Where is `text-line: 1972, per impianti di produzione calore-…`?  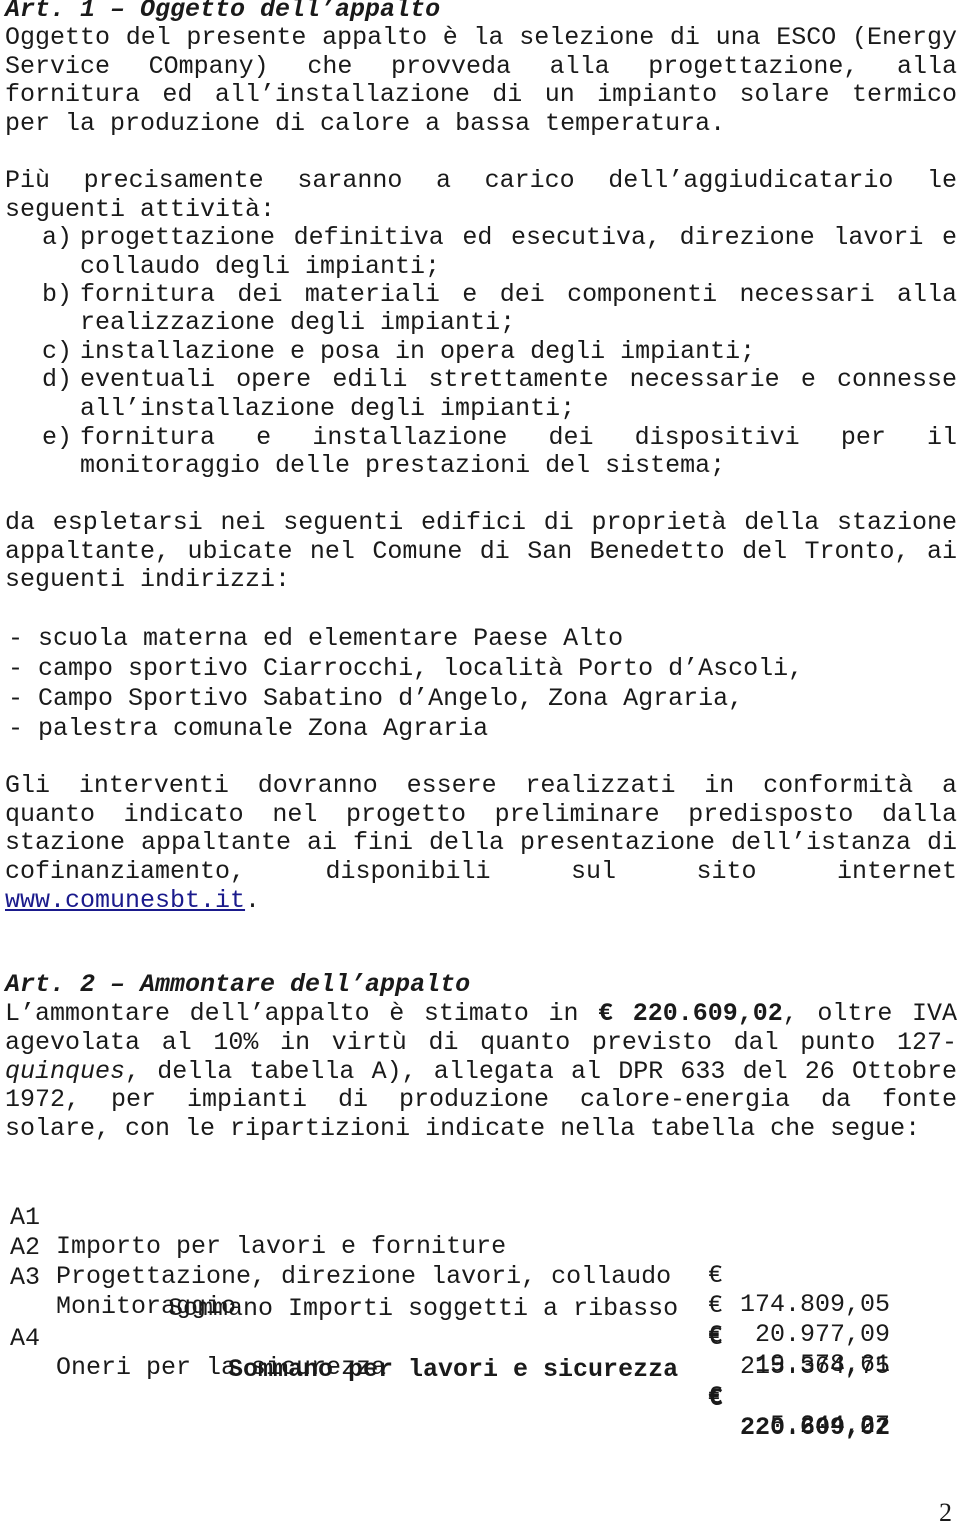 text-line: 1972, per impianti di produzione calore-… is located at coordinates (481, 1099).